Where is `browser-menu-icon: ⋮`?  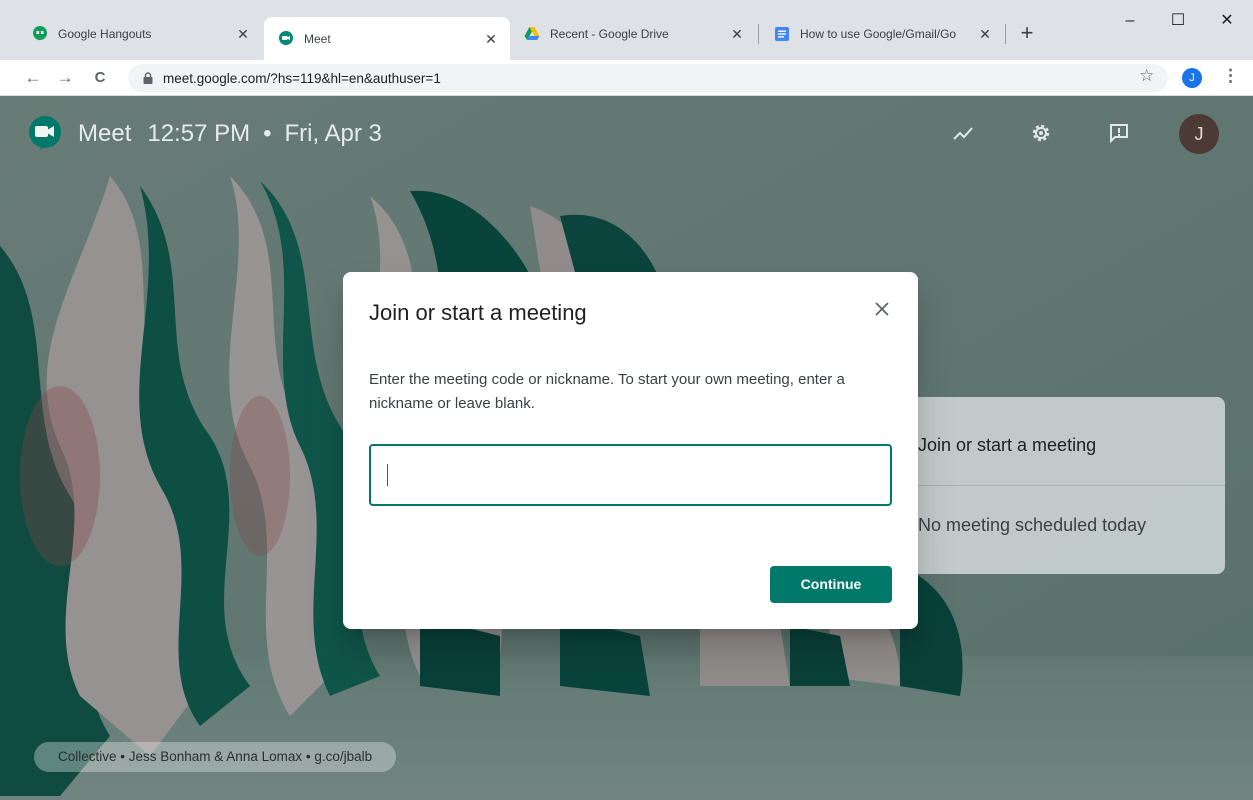
browser-menu-icon: ⋮ is located at coordinates (1230, 76).